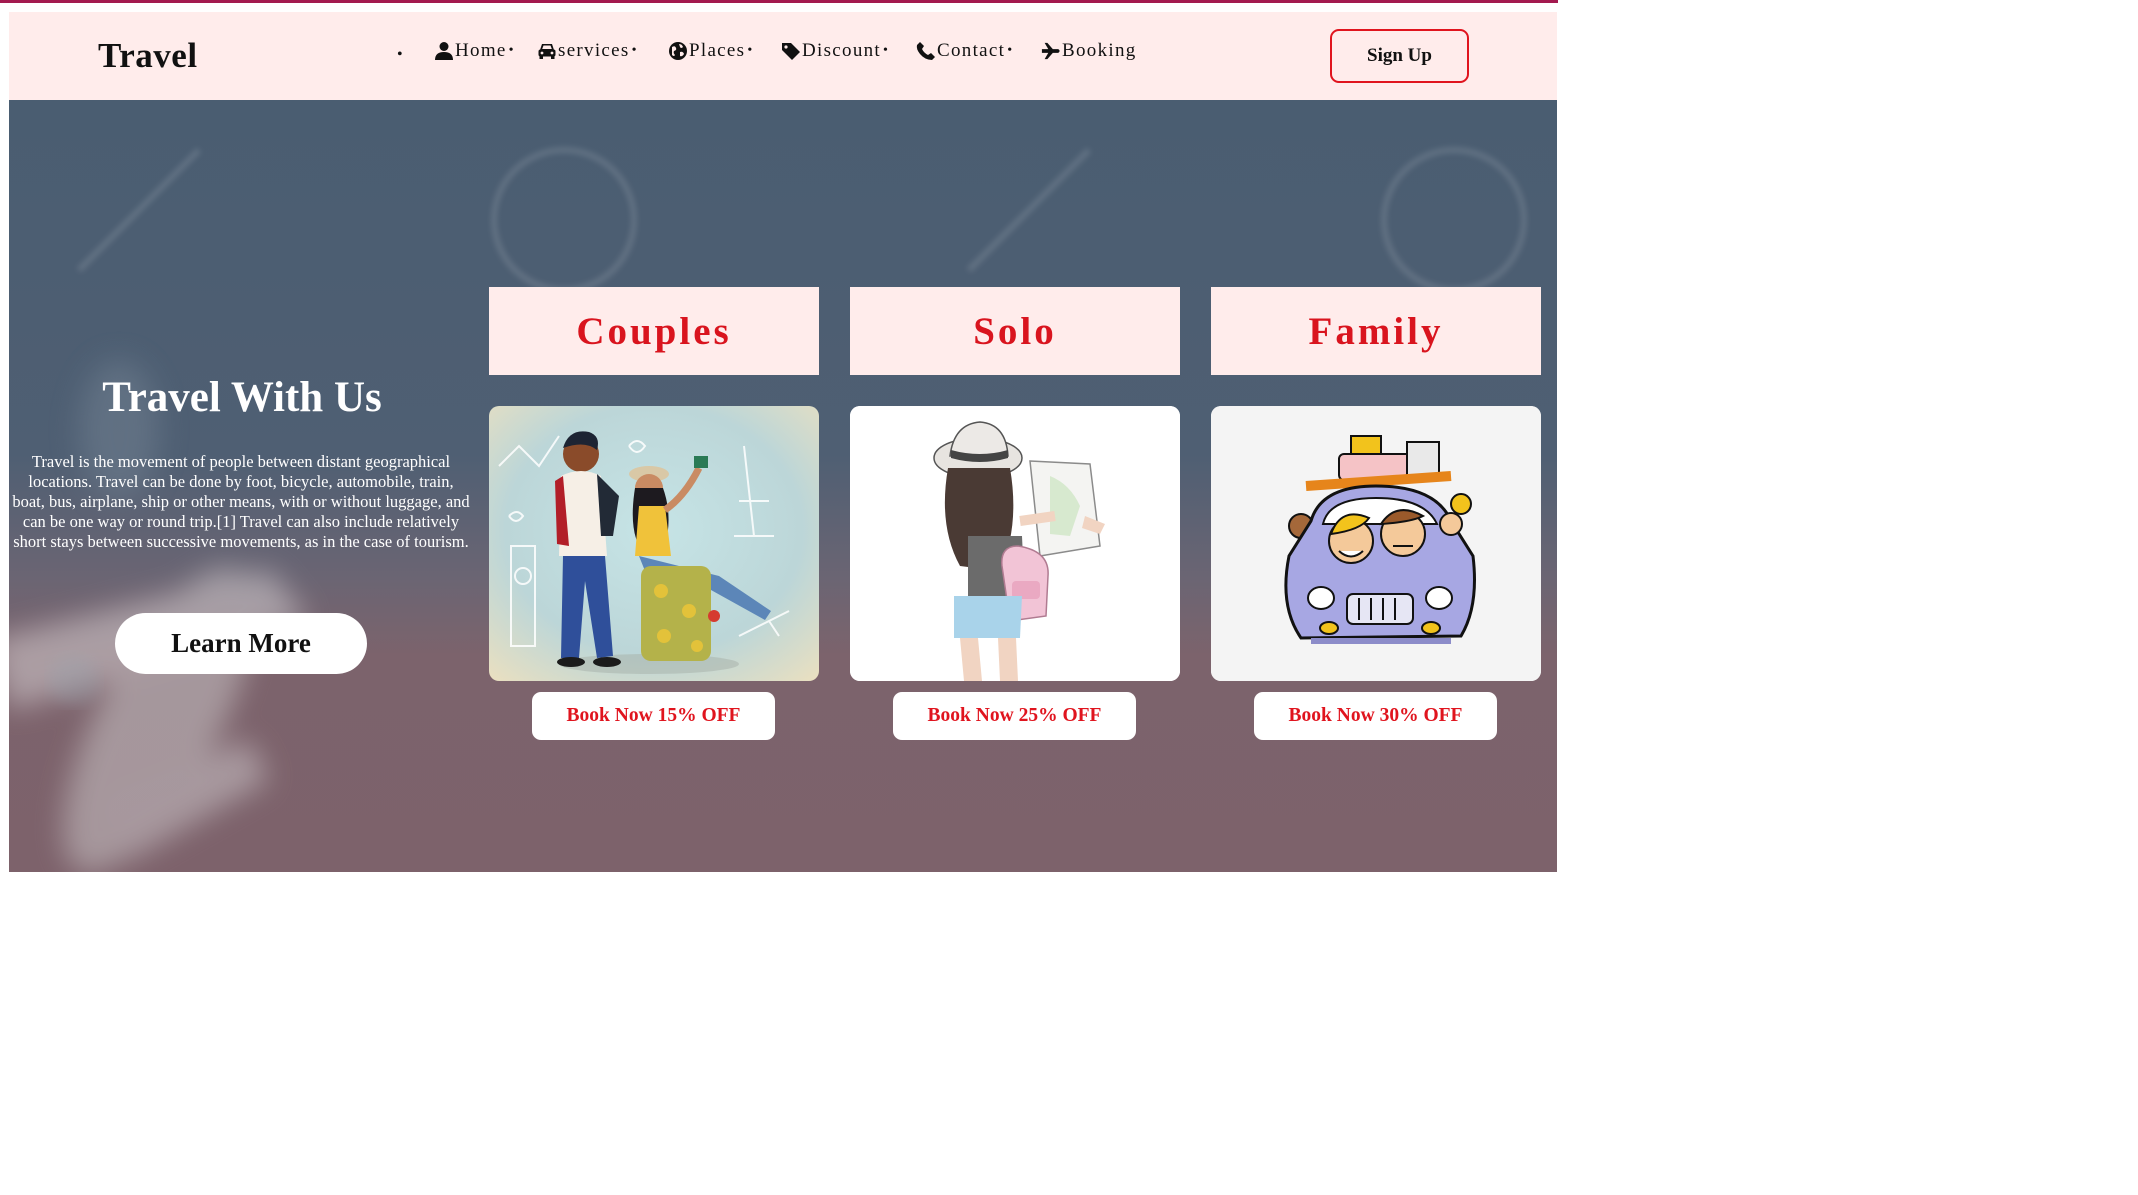 The height and width of the screenshot is (1195, 2138). Describe the element at coordinates (148, 56) in the screenshot. I see `brand-logo: Travel` at that location.